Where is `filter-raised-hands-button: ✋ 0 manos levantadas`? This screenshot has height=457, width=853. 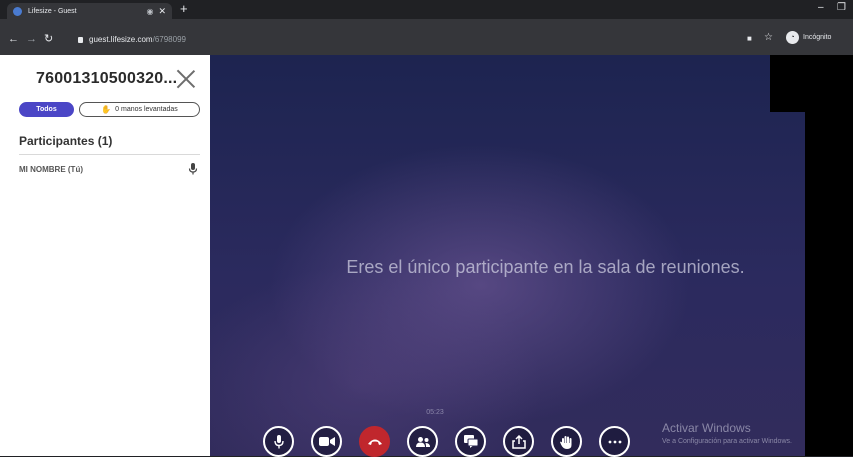
filter-raised-hands-button: ✋ 0 manos levantadas is located at coordinates (139, 109).